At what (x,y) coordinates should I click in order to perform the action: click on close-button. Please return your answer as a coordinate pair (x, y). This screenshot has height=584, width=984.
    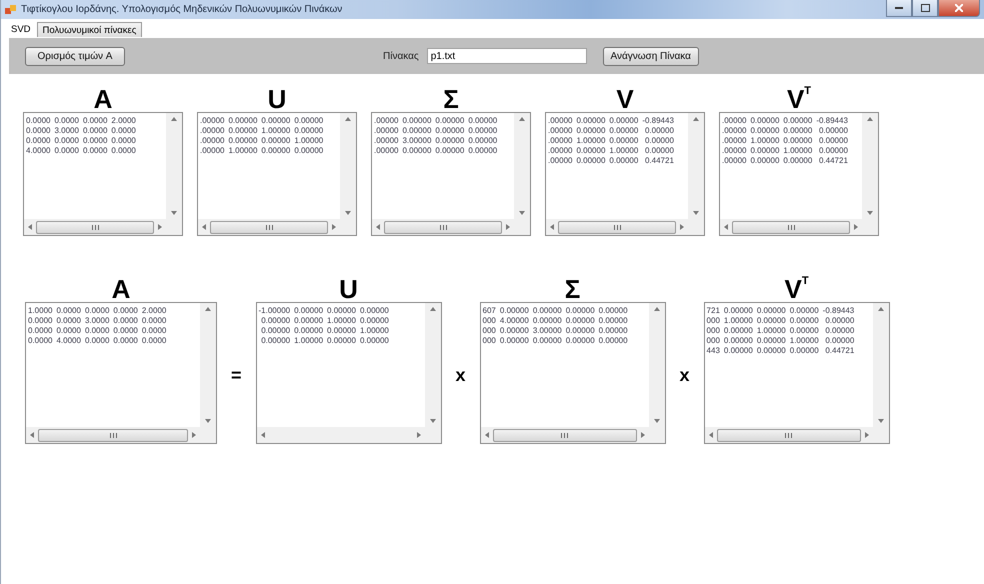
    Looking at the image, I should click on (959, 8).